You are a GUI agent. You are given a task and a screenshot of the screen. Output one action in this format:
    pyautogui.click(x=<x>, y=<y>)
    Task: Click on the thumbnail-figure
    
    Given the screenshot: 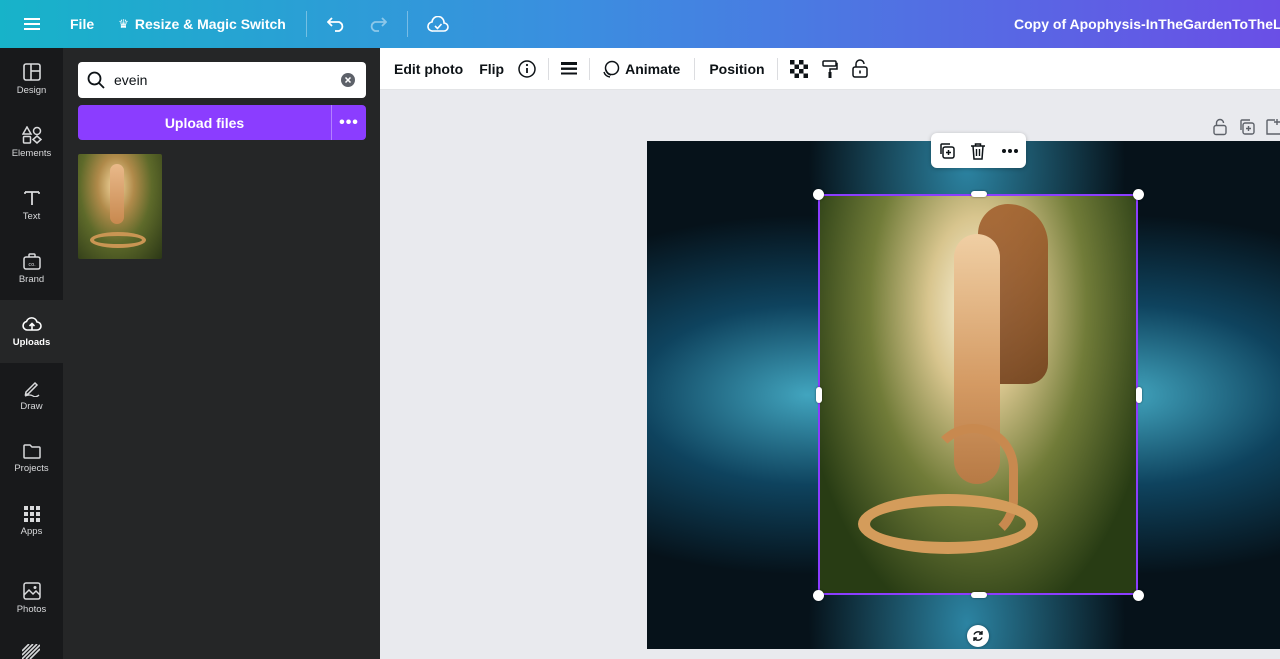 What is the action you would take?
    pyautogui.click(x=117, y=194)
    